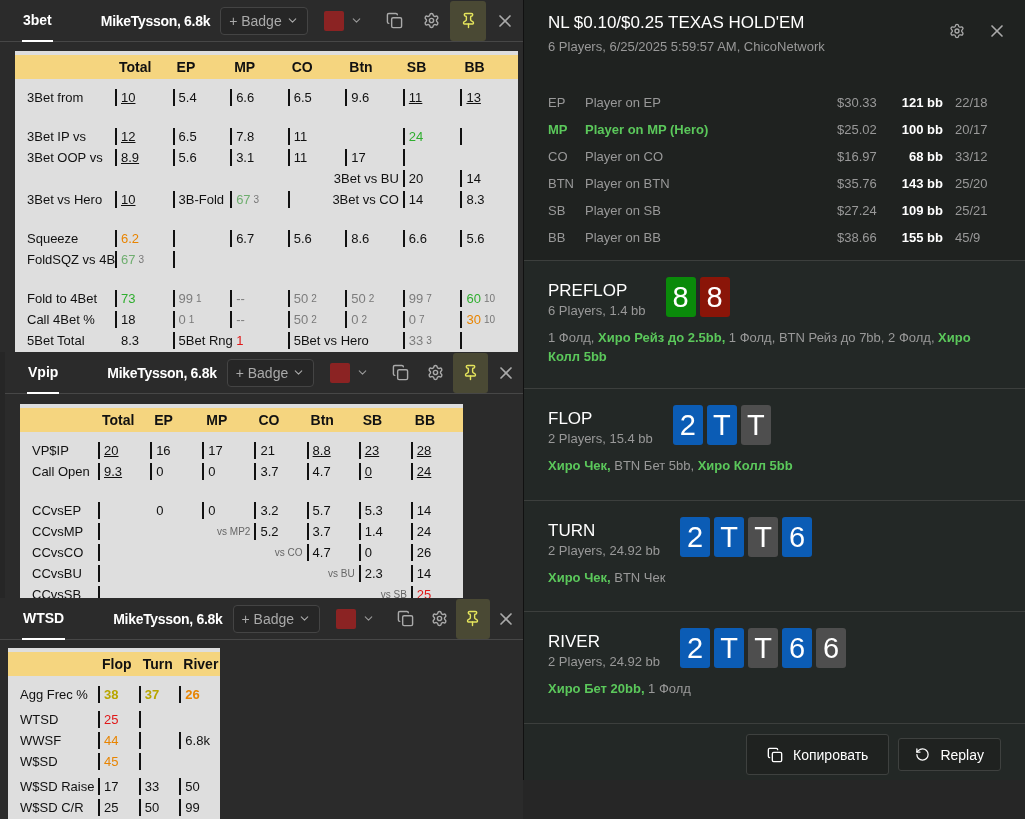 The height and width of the screenshot is (819, 1025). Describe the element at coordinates (857, 210) in the screenshot. I see `player-stack: $27.24` at that location.